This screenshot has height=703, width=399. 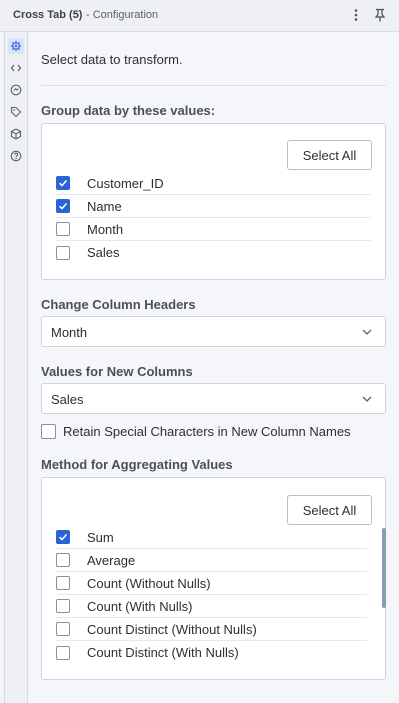 What do you see at coordinates (105, 229) in the screenshot?
I see `group-item-label: Month` at bounding box center [105, 229].